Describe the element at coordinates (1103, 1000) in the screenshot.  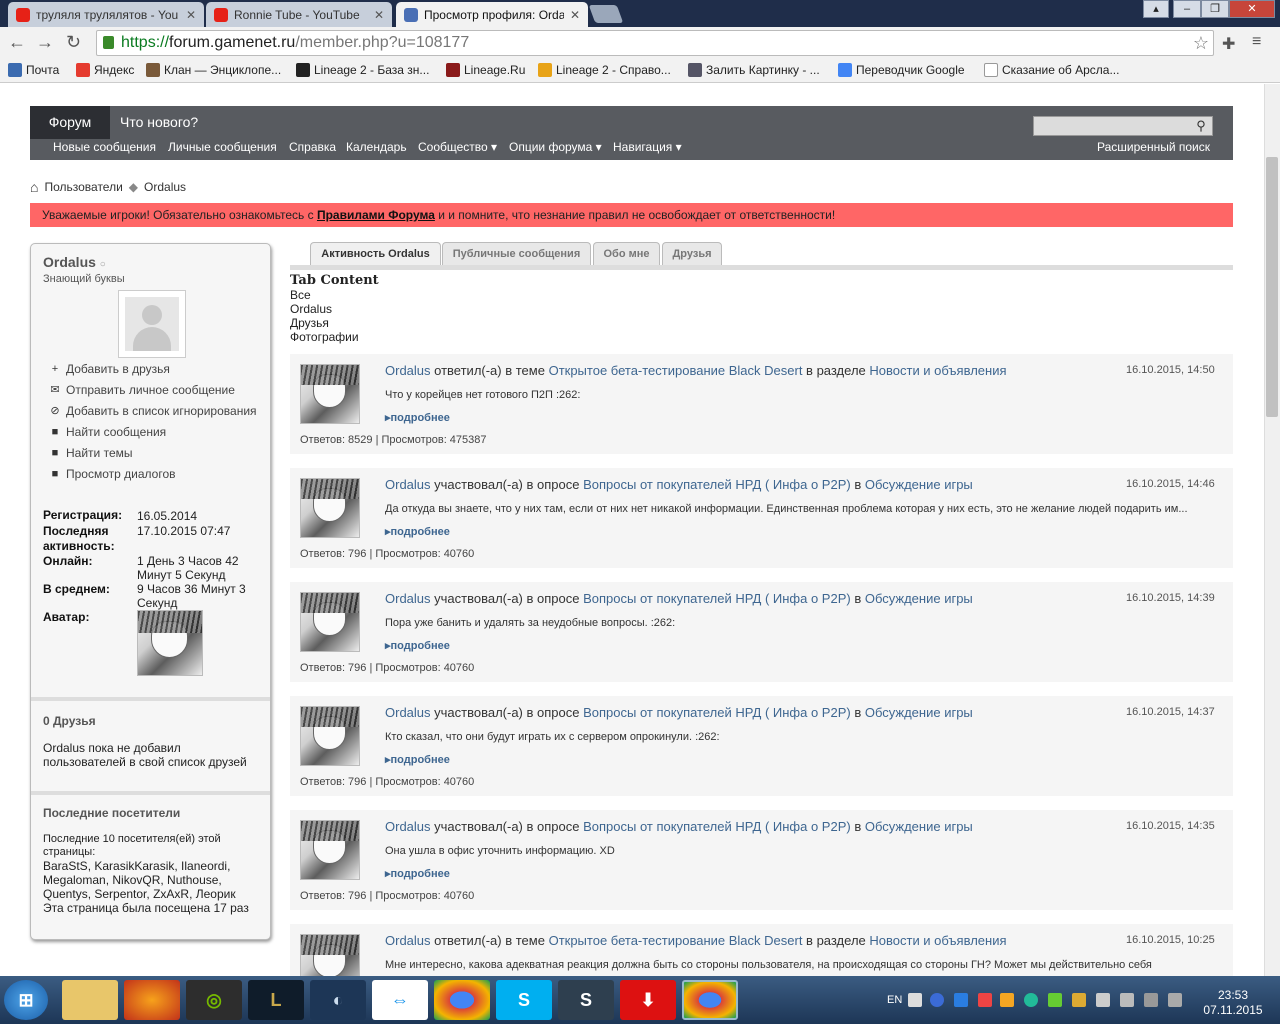
I see `volume-icon` at that location.